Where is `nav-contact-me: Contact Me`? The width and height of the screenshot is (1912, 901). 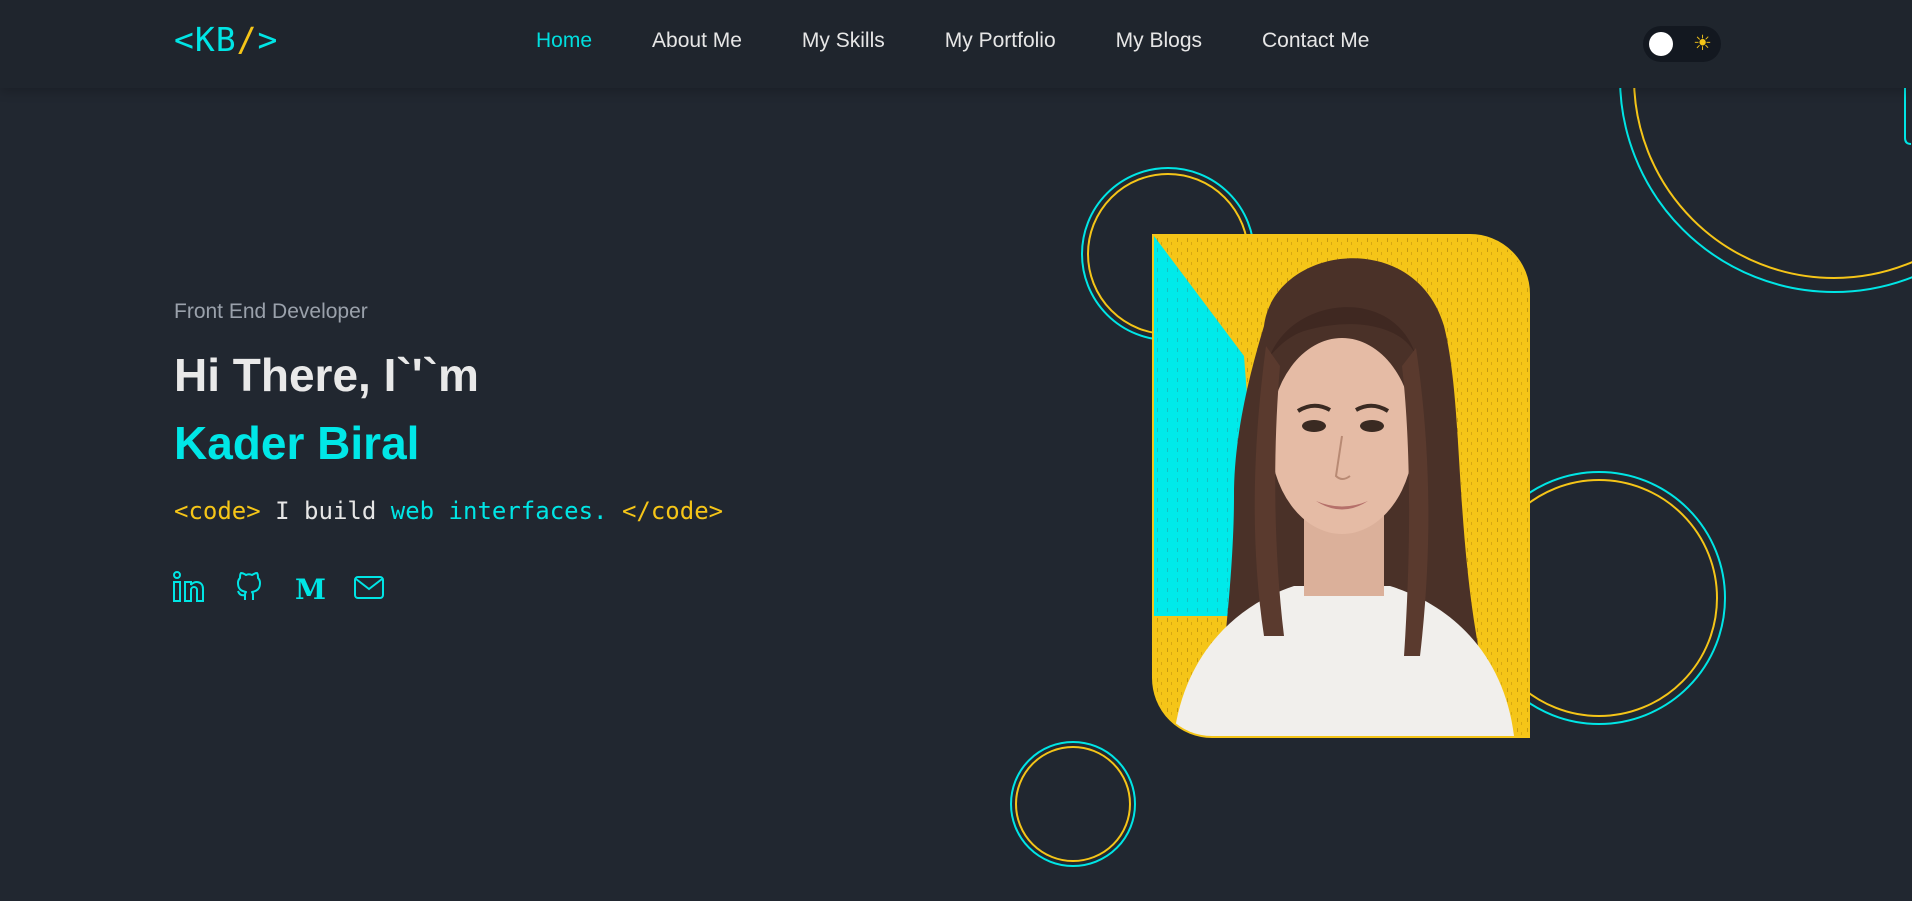 nav-contact-me: Contact Me is located at coordinates (1315, 41).